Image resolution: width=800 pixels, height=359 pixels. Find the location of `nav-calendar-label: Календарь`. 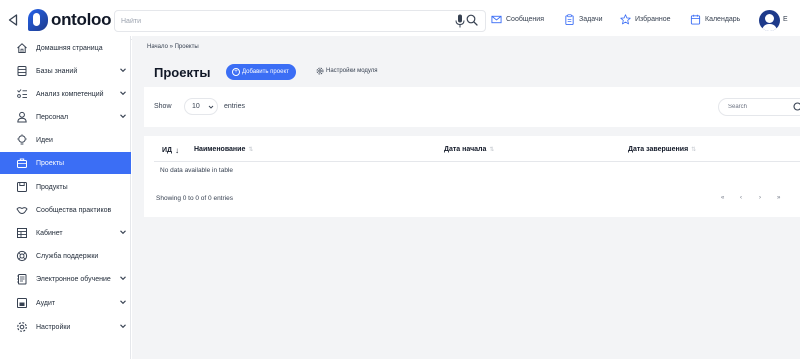

nav-calendar-label: Календарь is located at coordinates (723, 19).